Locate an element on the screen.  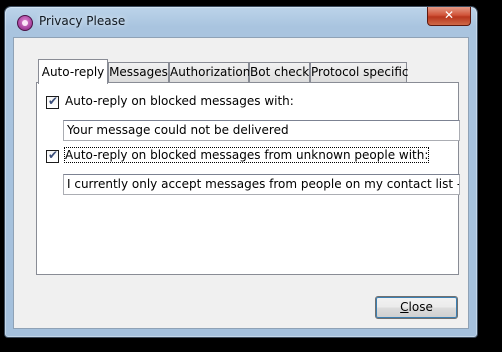
window-title: Privacy Please is located at coordinates (82, 21).